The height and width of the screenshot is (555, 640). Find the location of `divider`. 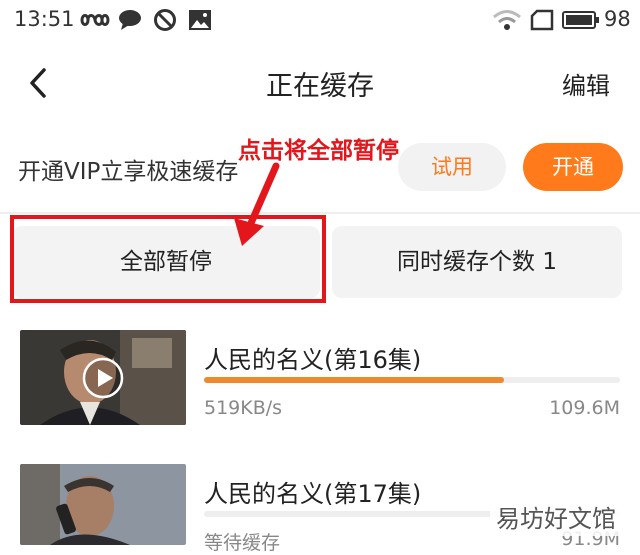

divider is located at coordinates (320, 213).